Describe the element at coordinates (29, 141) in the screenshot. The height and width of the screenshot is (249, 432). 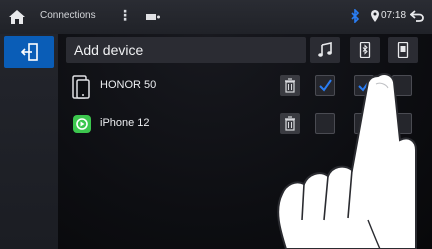
I see `sidebar` at that location.